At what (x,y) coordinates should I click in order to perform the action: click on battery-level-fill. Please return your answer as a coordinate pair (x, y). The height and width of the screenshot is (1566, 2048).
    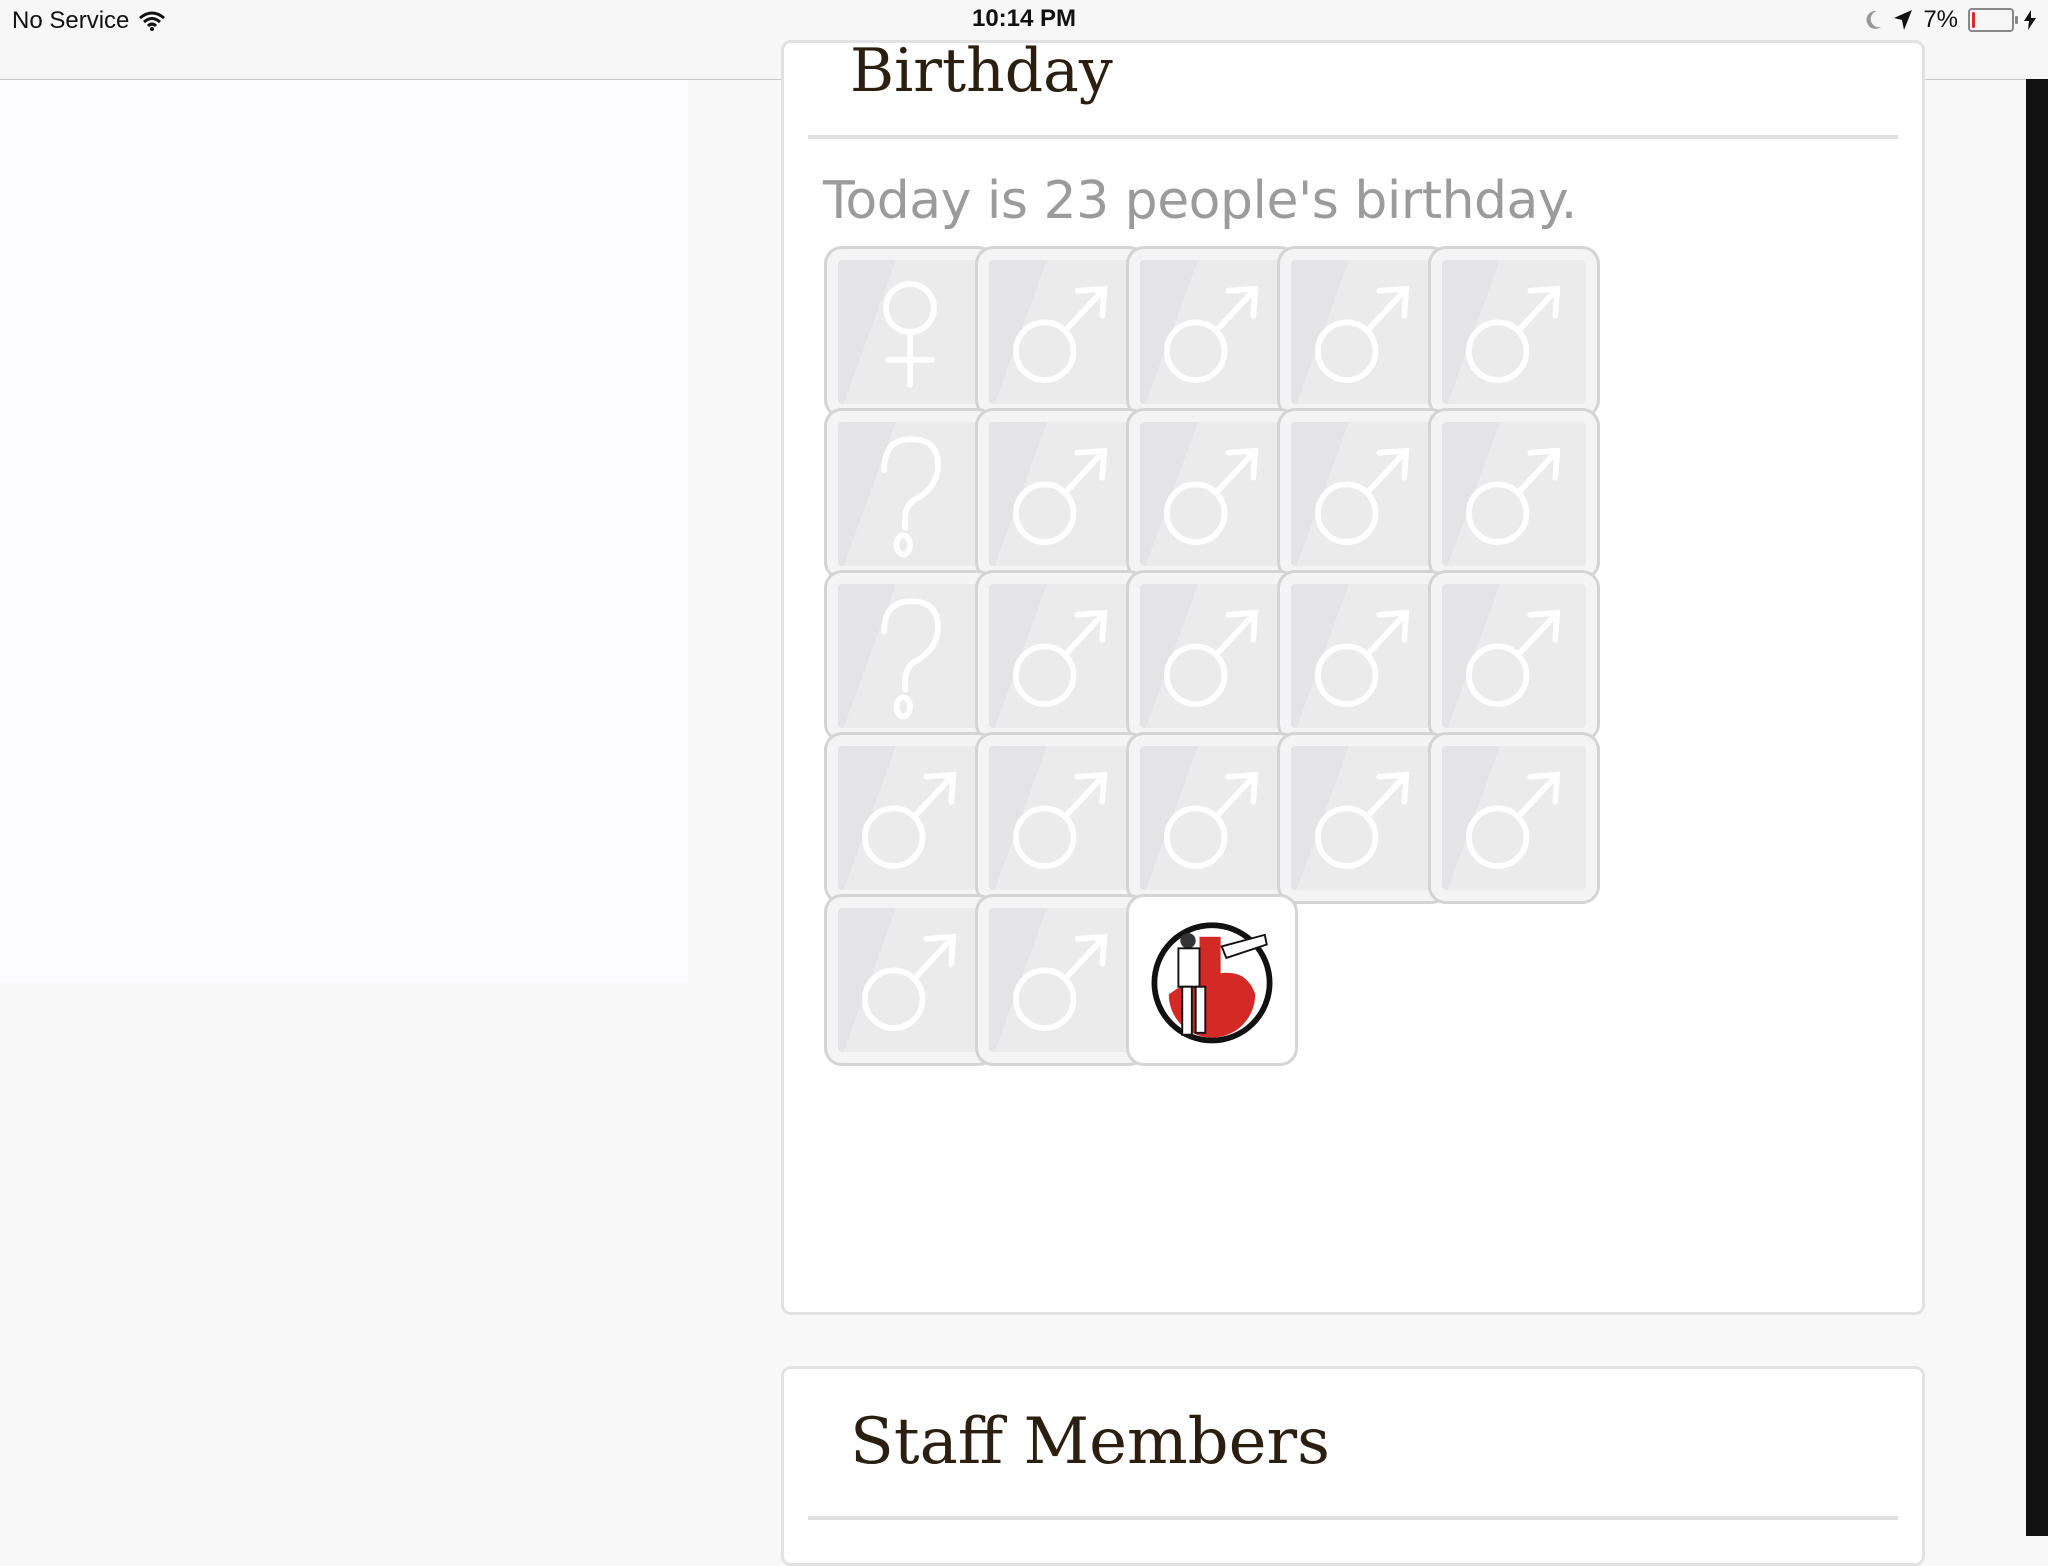
    Looking at the image, I should click on (1973, 20).